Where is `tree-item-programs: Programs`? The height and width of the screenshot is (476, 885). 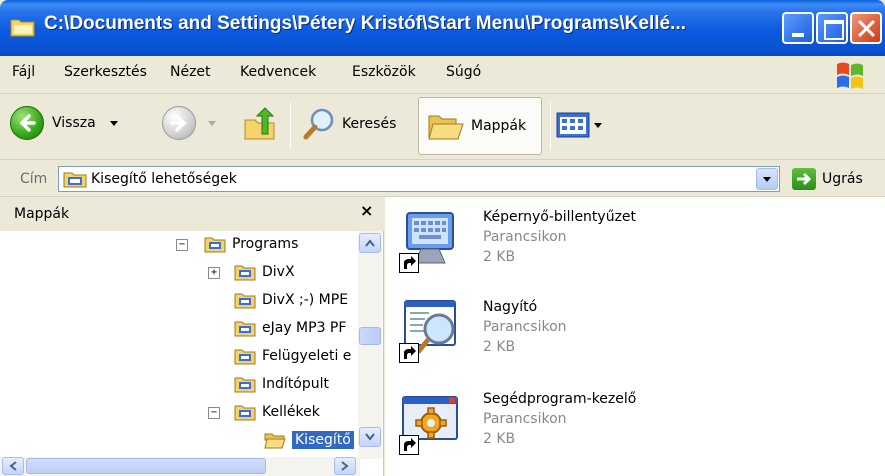 tree-item-programs: Programs is located at coordinates (251, 244).